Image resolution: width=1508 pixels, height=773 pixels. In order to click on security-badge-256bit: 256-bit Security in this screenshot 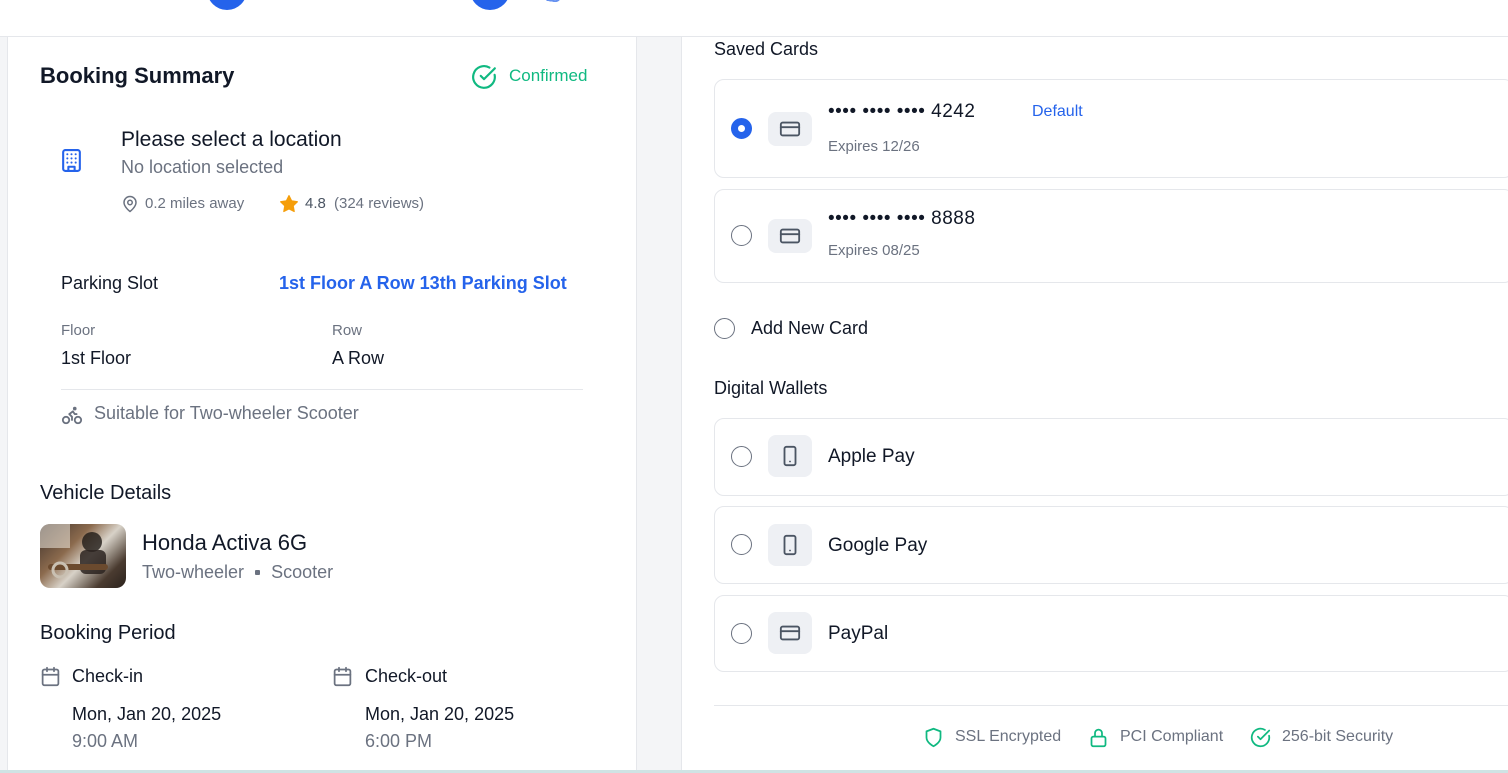, I will do `click(1338, 736)`.